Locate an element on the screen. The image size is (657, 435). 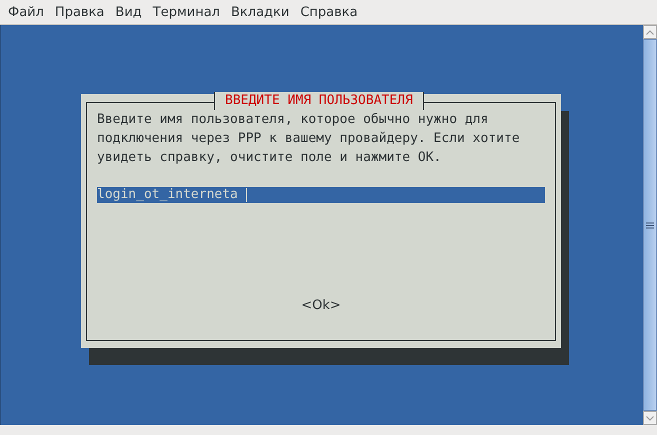
text-cursor-icon is located at coordinates (246, 195).